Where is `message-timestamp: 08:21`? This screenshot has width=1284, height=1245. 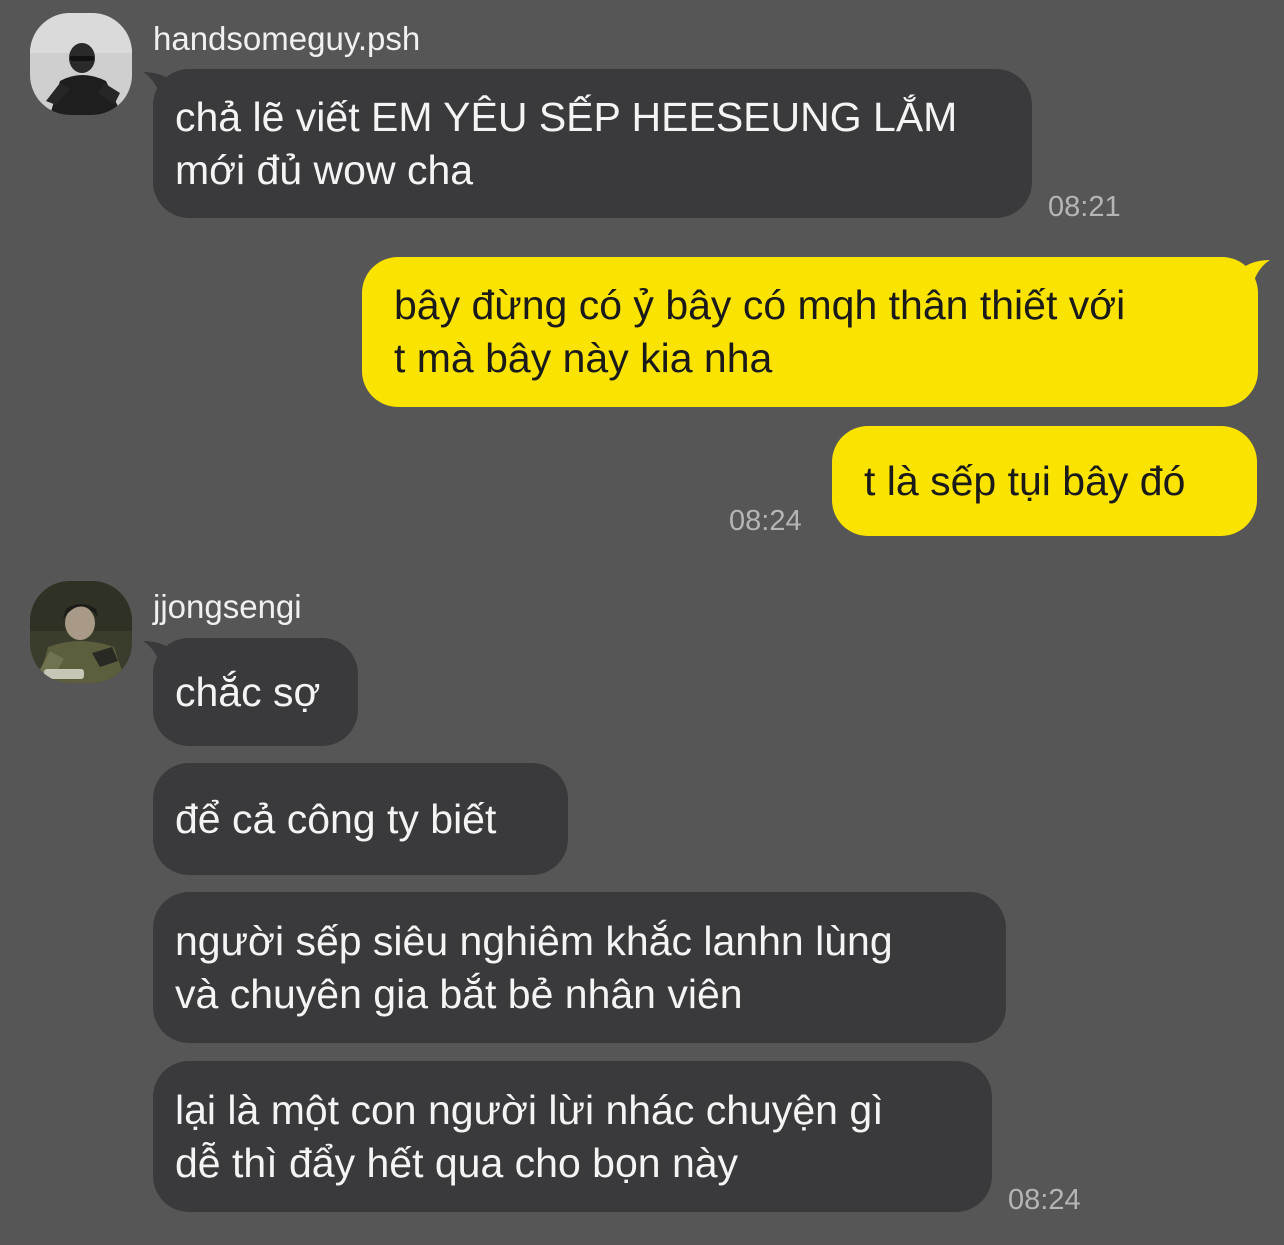
message-timestamp: 08:21 is located at coordinates (1084, 207).